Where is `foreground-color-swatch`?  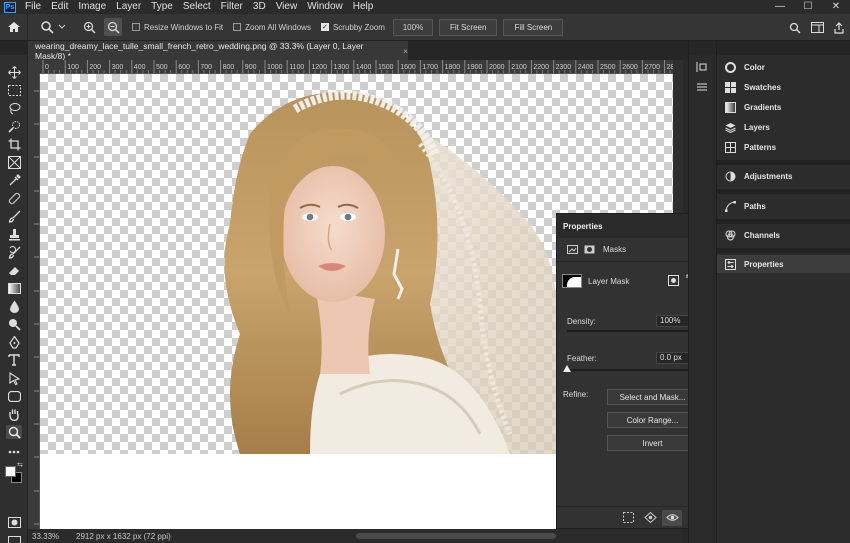
foreground-color-swatch is located at coordinates (10, 471).